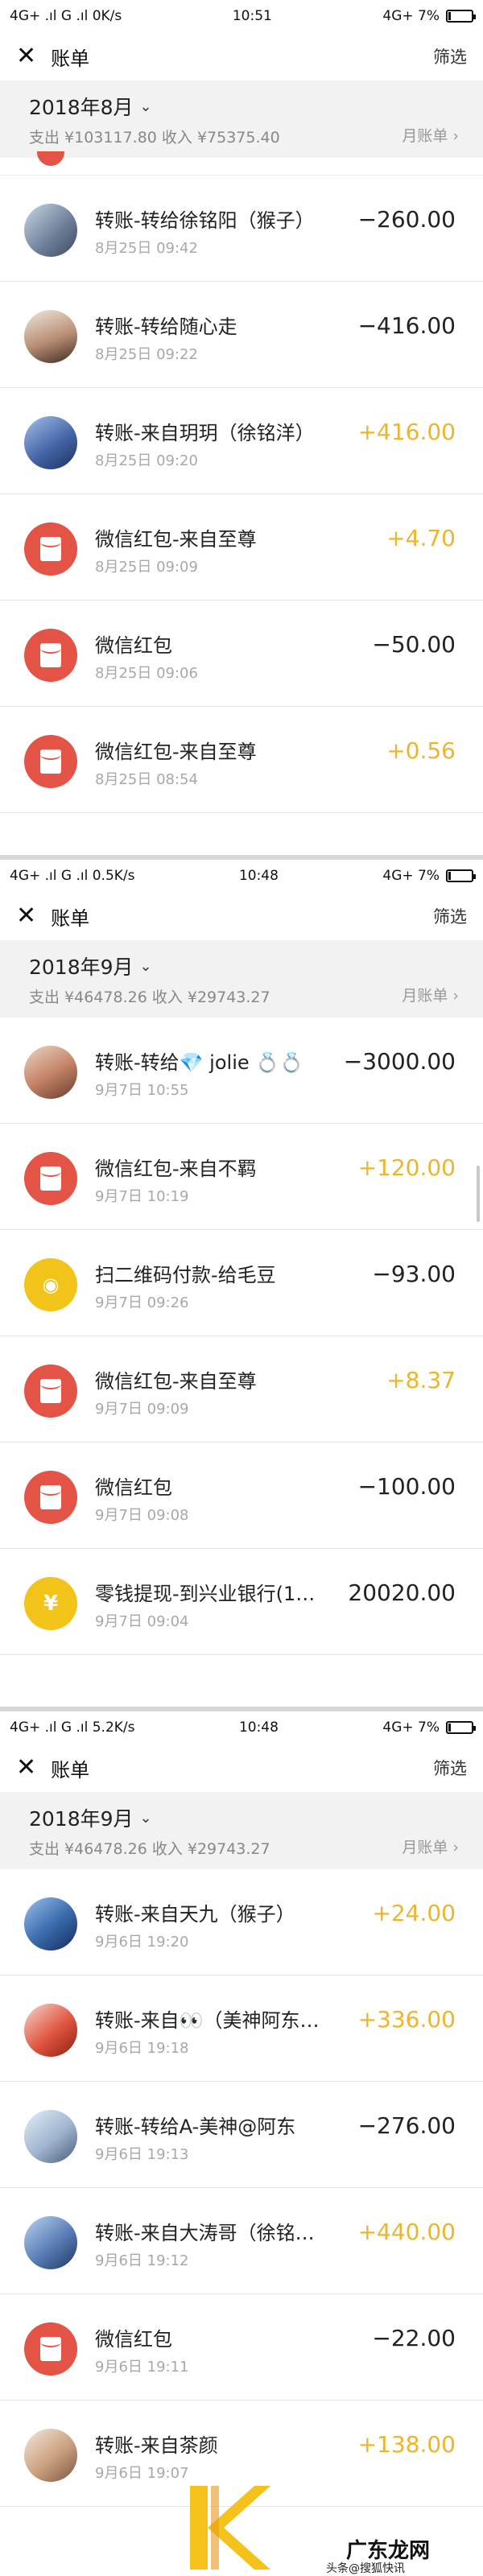 This screenshot has width=483, height=2576. I want to click on transaction-amount: +0.56, so click(421, 750).